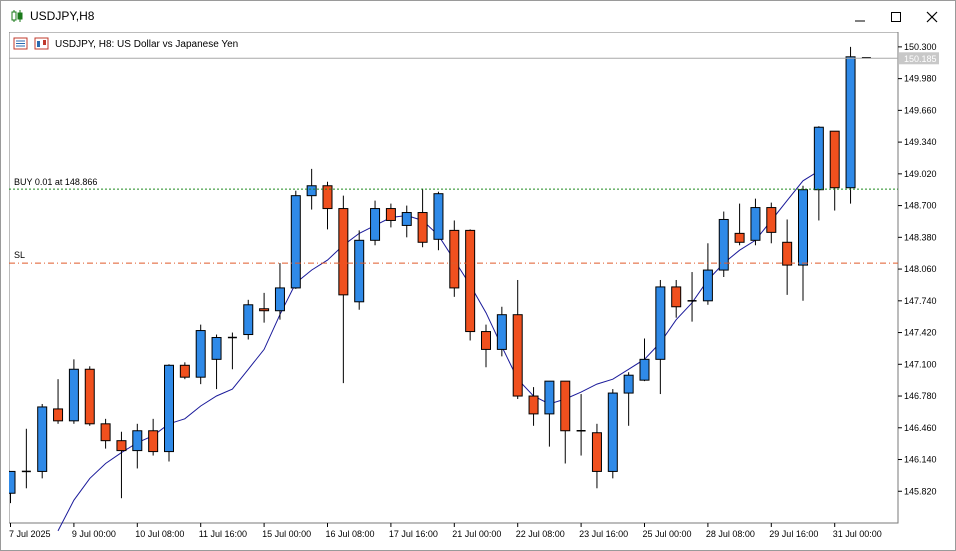  What do you see at coordinates (920, 237) in the screenshot?
I see `price-tick-label: 148.380` at bounding box center [920, 237].